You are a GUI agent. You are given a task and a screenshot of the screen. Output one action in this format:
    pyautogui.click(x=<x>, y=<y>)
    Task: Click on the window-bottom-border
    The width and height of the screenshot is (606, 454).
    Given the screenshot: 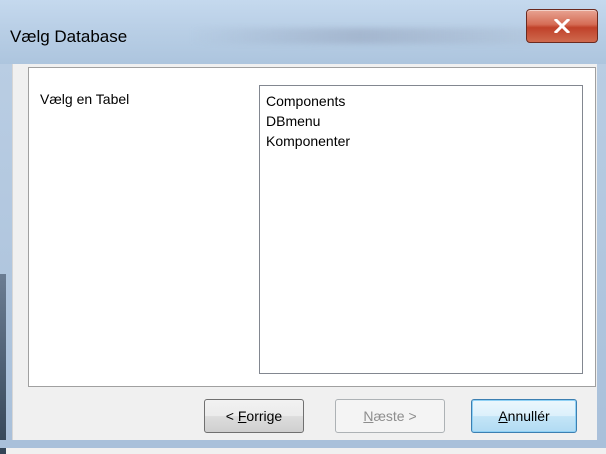 What is the action you would take?
    pyautogui.click(x=303, y=444)
    